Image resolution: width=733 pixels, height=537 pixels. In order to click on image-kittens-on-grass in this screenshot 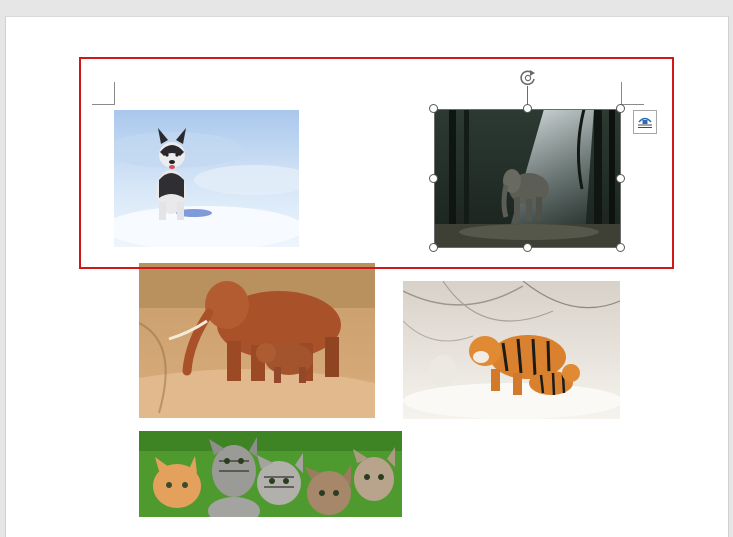, I will do `click(270, 474)`.